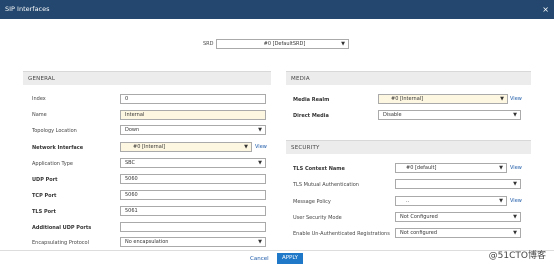 The width and height of the screenshot is (554, 271). Describe the element at coordinates (451, 201) in the screenshot. I see `message-policy-select: .. ▼` at that location.